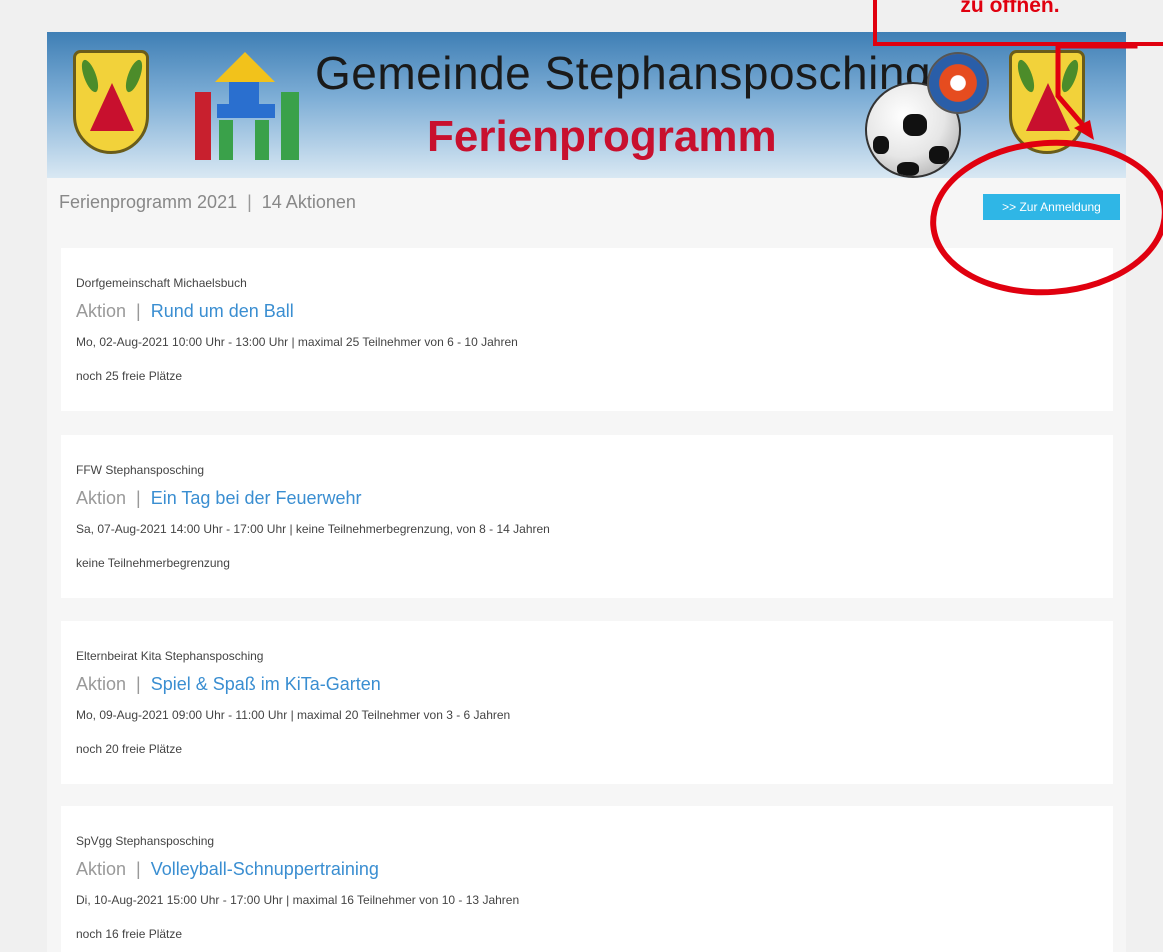 The image size is (1163, 952). I want to click on event-title-link: Volleyball-Schnuppertraining, so click(265, 869).